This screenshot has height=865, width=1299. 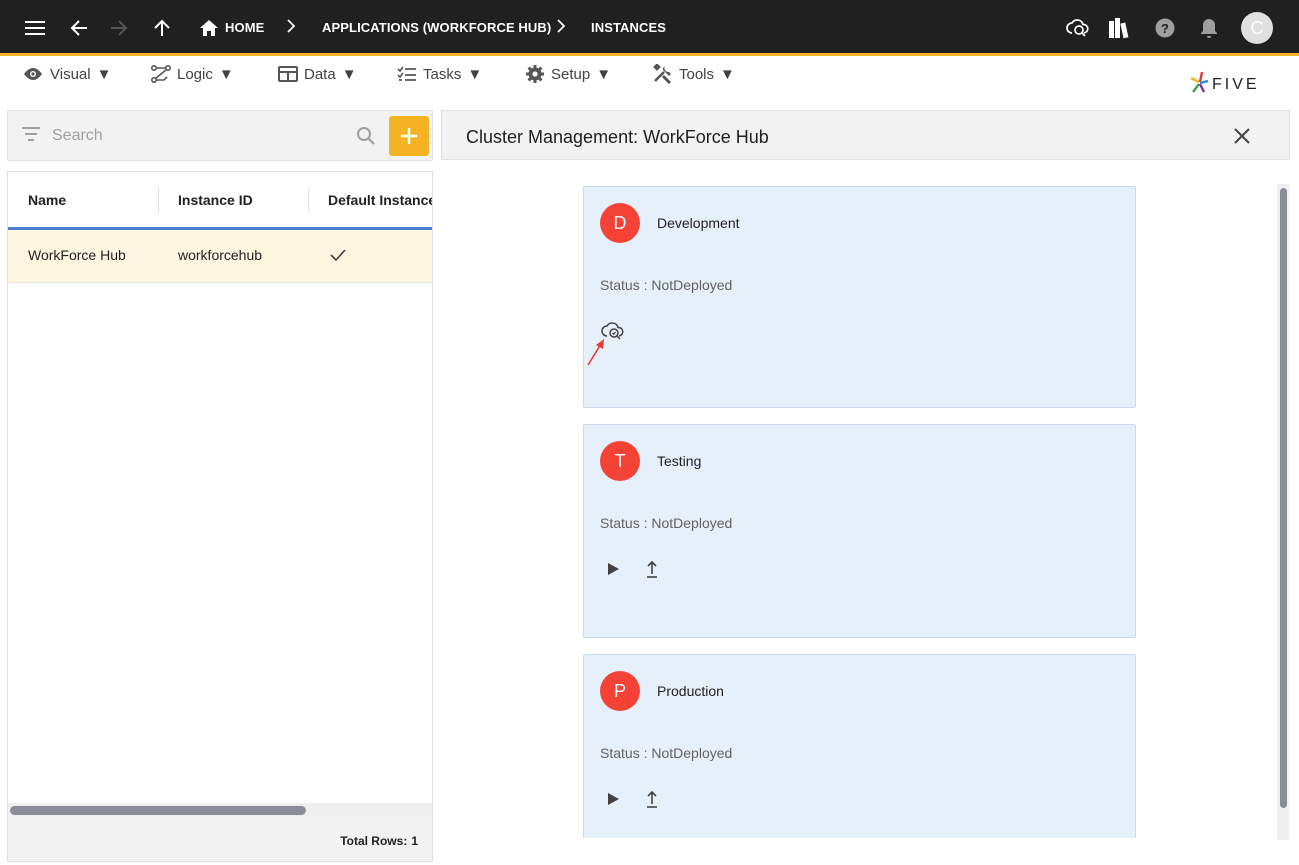 What do you see at coordinates (571, 74) in the screenshot?
I see `menu-setup-label: Setup` at bounding box center [571, 74].